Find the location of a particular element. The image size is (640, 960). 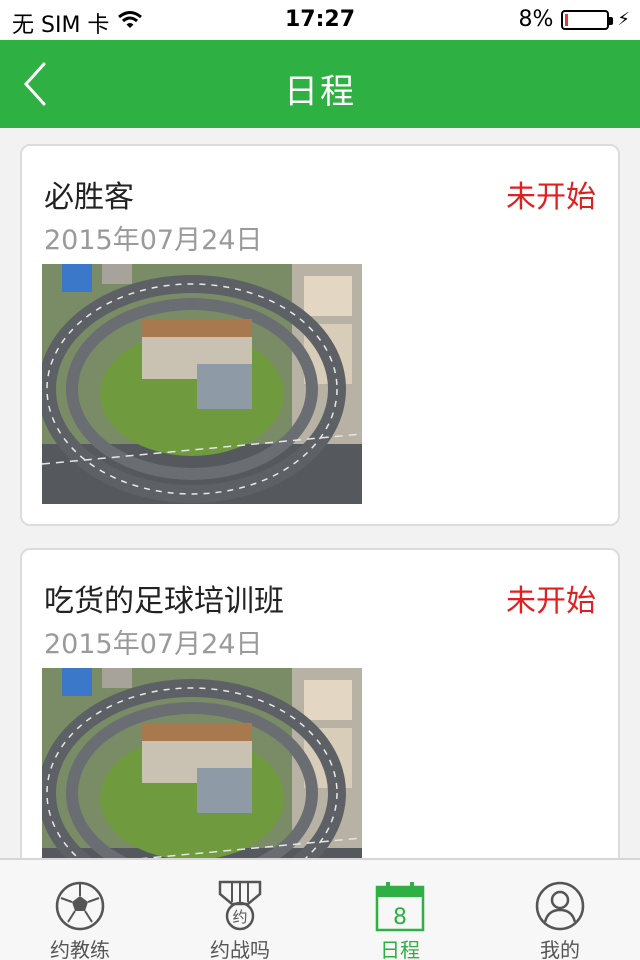

page-title: 日程 is located at coordinates (320, 92).